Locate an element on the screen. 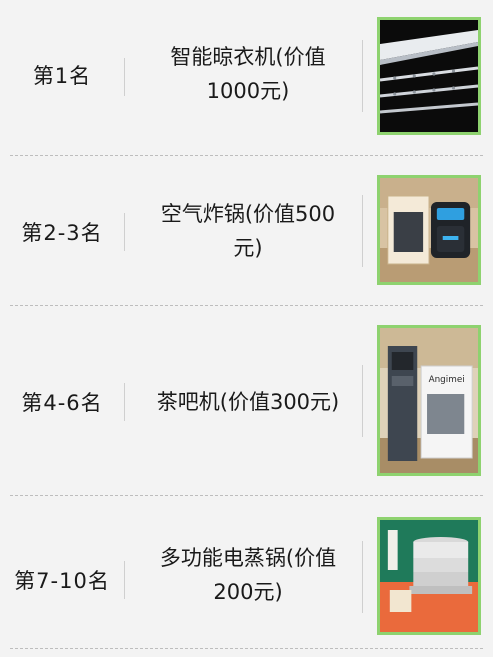 Image resolution: width=493 pixels, height=657 pixels. prize-name-line1: 多功能电蒸锅(价值 is located at coordinates (248, 558).